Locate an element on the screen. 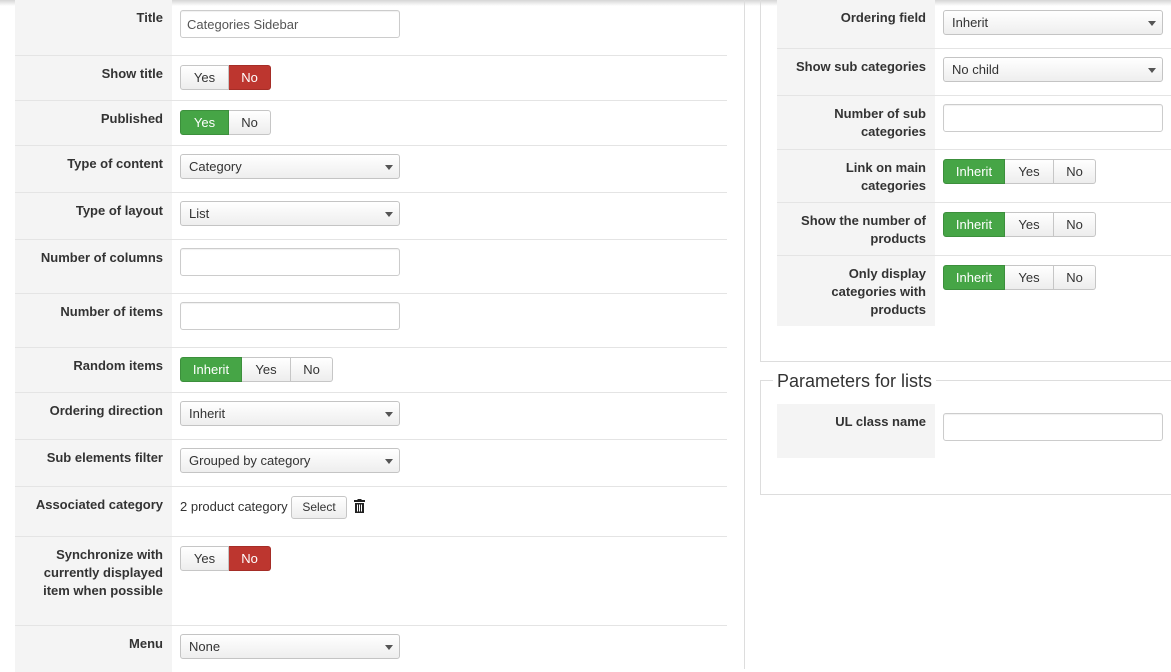  show-number-of-products-toggle: Inherit Yes No is located at coordinates (1019, 224).